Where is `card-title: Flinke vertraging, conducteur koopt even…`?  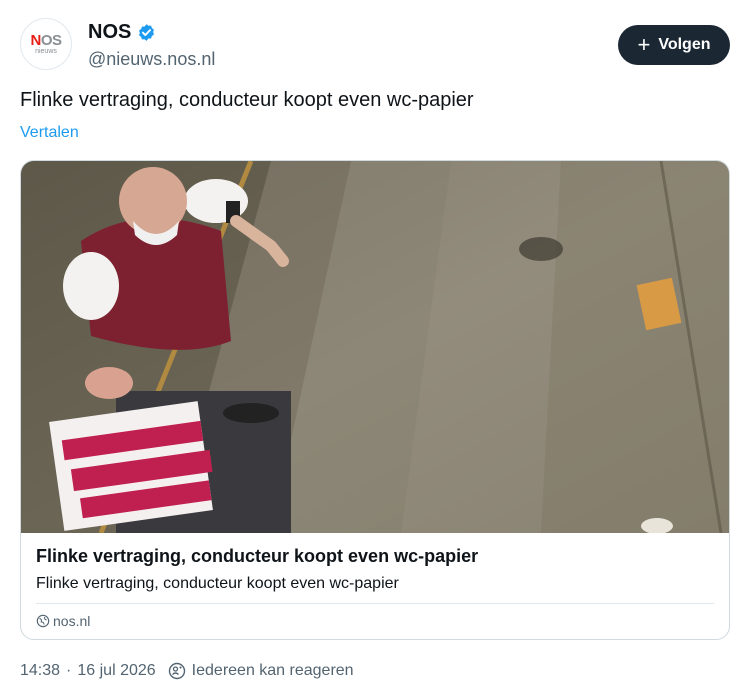
card-title: Flinke vertraging, conducteur koopt even… is located at coordinates (257, 556).